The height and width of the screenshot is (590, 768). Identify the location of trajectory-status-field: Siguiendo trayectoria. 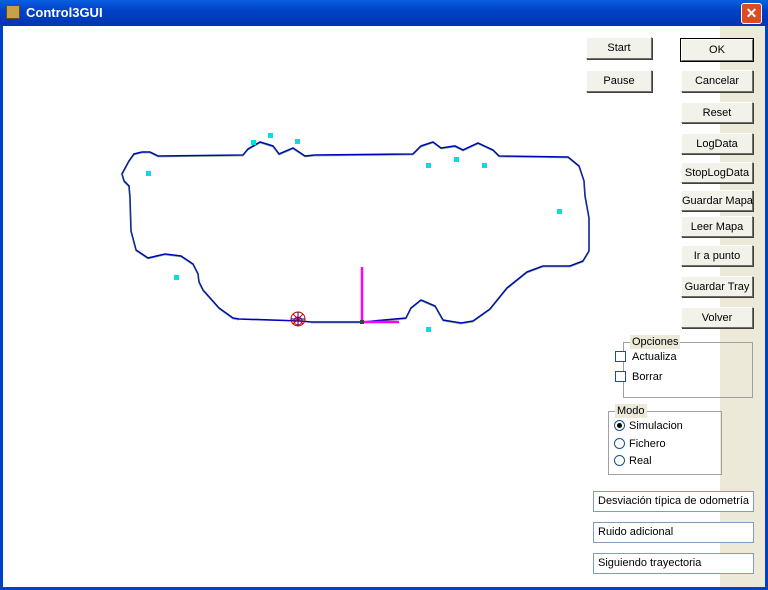
(673, 563).